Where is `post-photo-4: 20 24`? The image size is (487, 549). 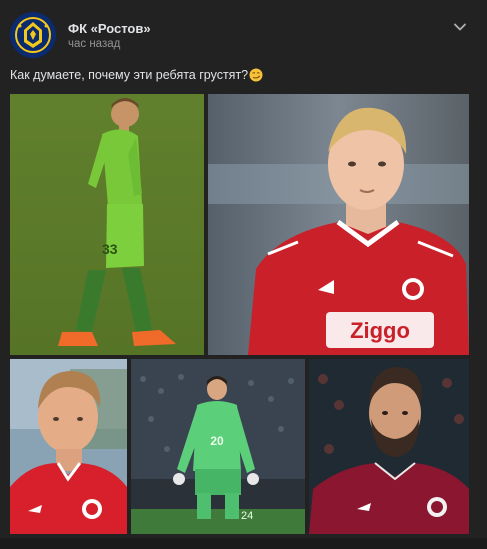 post-photo-4: 20 24 is located at coordinates (218, 446).